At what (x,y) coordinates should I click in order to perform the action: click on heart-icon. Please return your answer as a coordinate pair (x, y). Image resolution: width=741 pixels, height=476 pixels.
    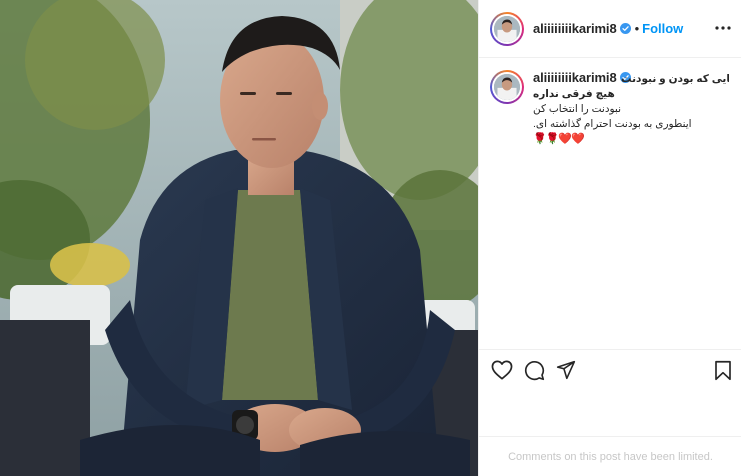
    Looking at the image, I should click on (502, 370).